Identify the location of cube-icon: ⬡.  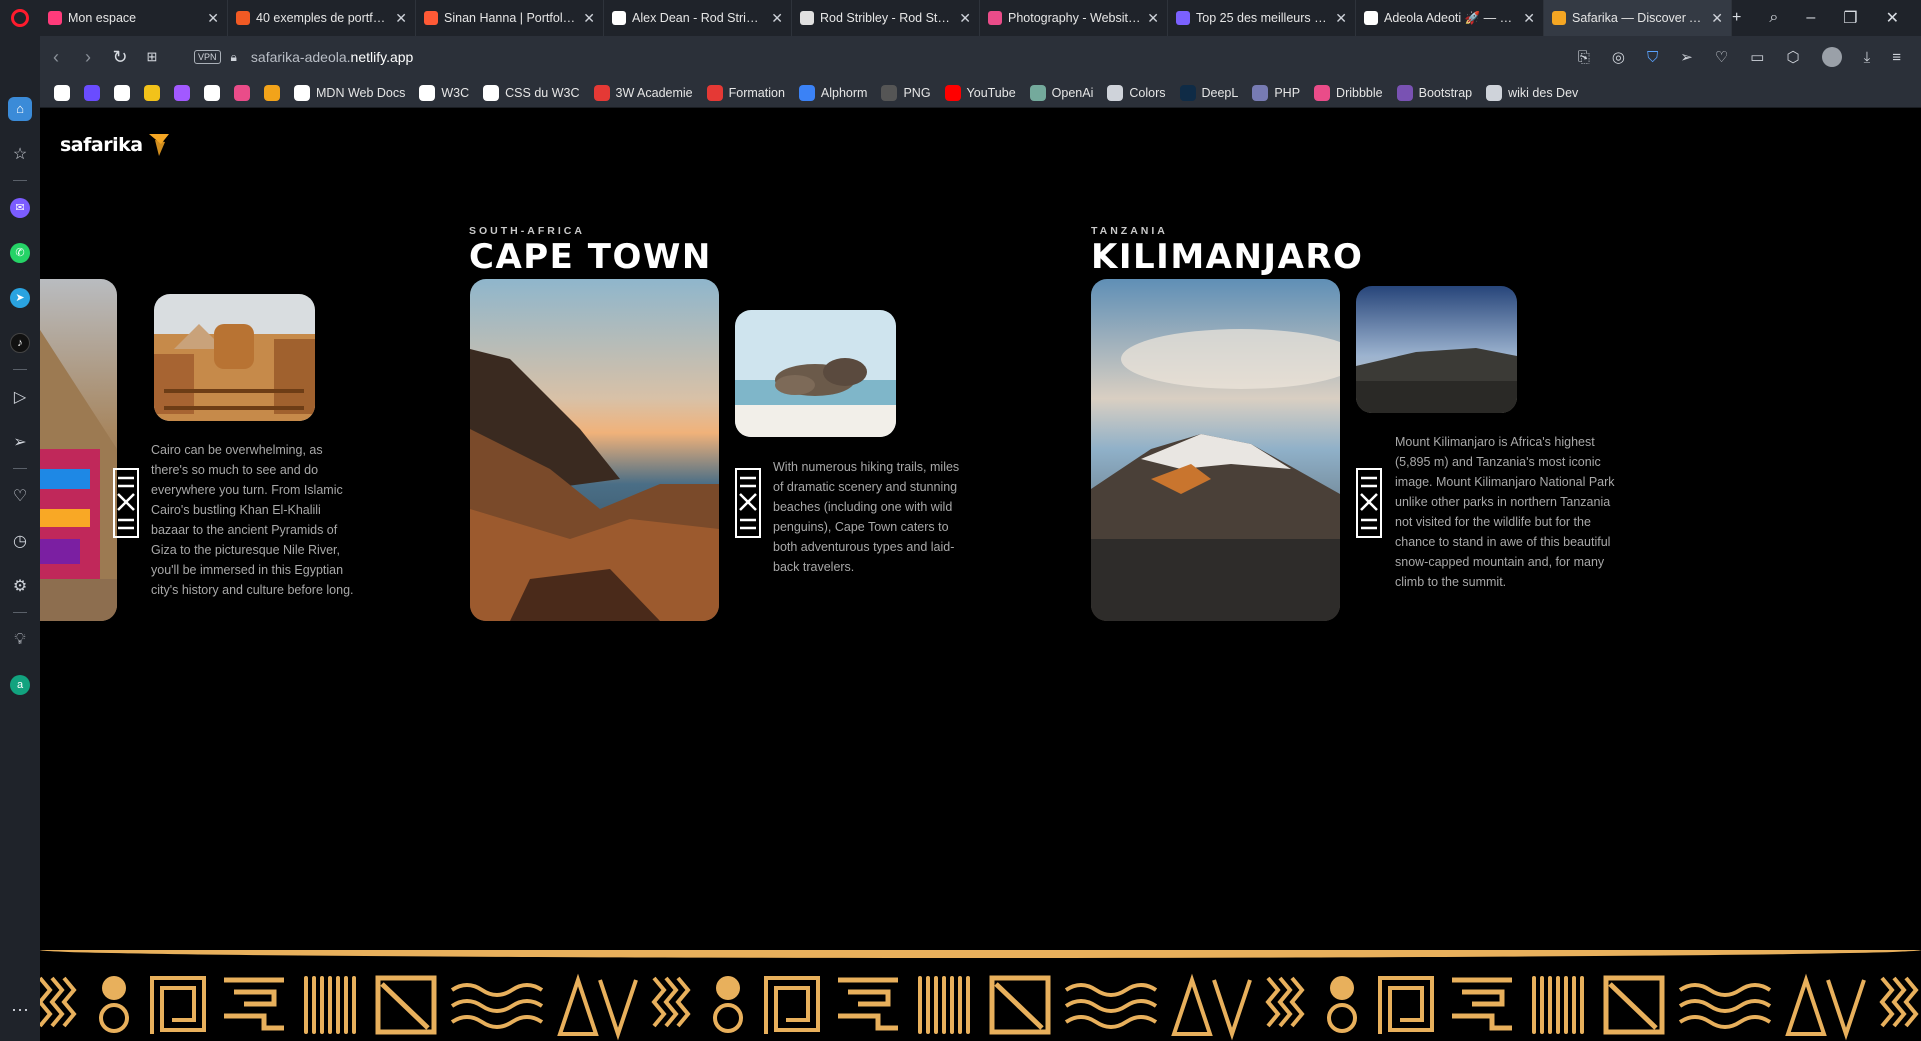
(1792, 57).